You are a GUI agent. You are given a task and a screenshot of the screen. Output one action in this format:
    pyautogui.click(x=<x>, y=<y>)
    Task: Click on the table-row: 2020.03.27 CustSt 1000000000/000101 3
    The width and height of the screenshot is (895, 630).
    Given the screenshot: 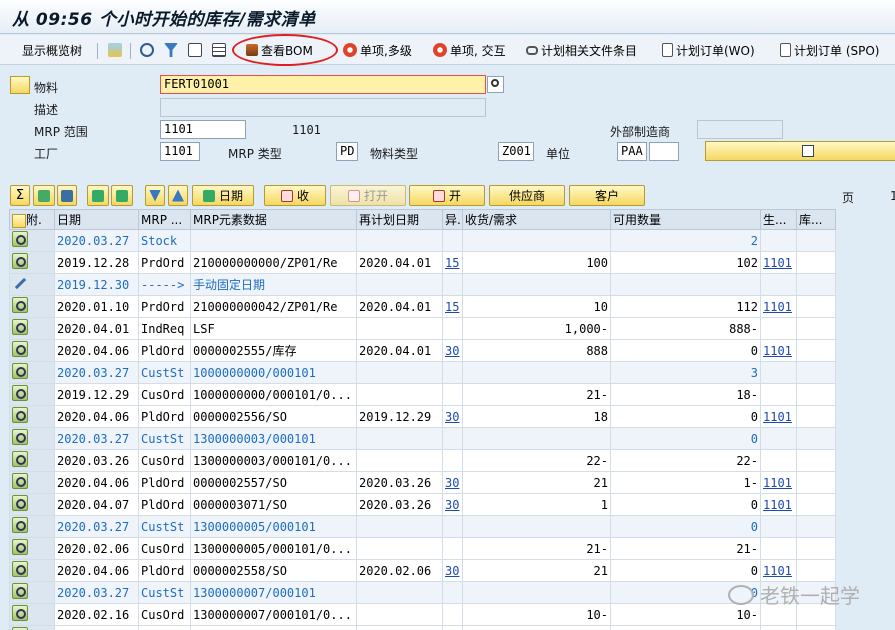 What is the action you would take?
    pyautogui.click(x=422, y=372)
    